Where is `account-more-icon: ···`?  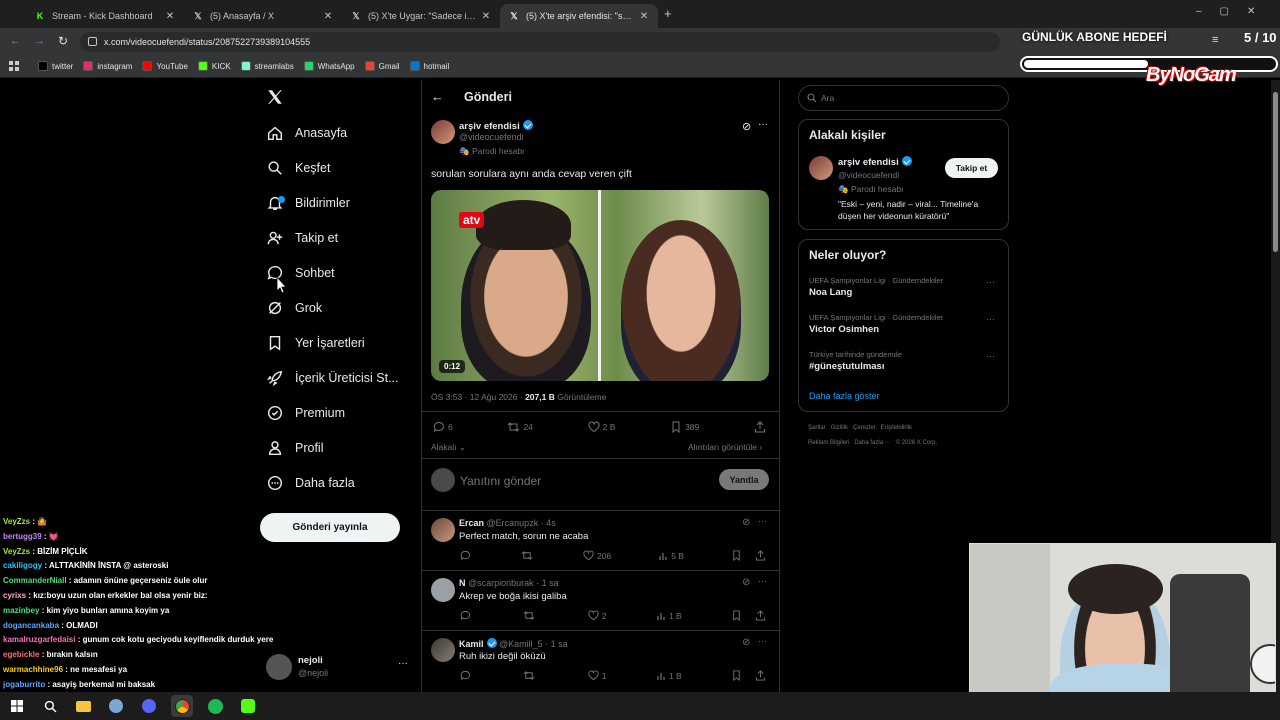
account-more-icon: ··· is located at coordinates (403, 663).